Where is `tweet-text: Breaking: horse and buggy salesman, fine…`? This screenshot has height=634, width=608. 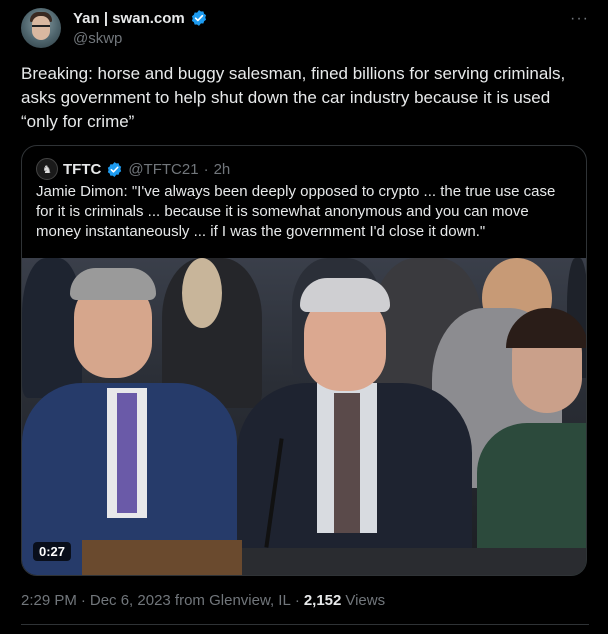 tweet-text: Breaking: horse and buggy salesman, fine… is located at coordinates (293, 97).